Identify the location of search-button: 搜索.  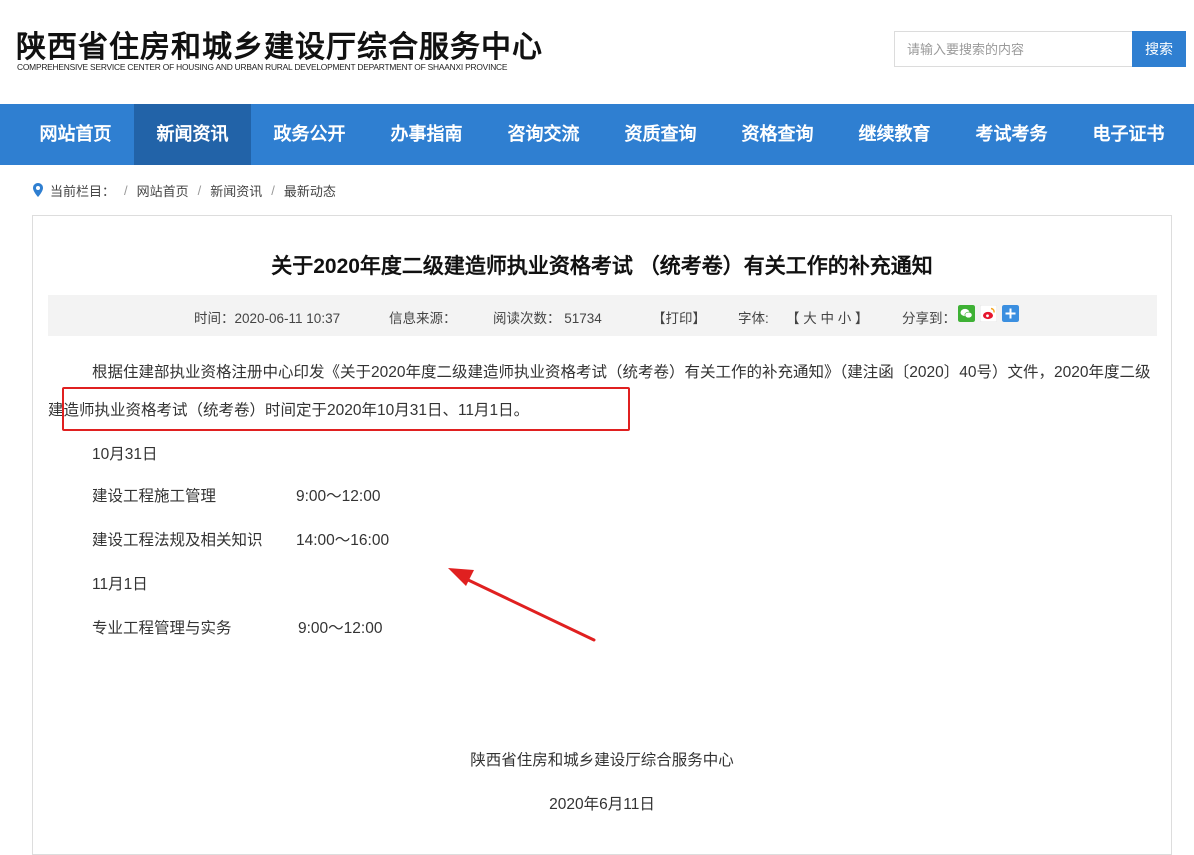
(1159, 49).